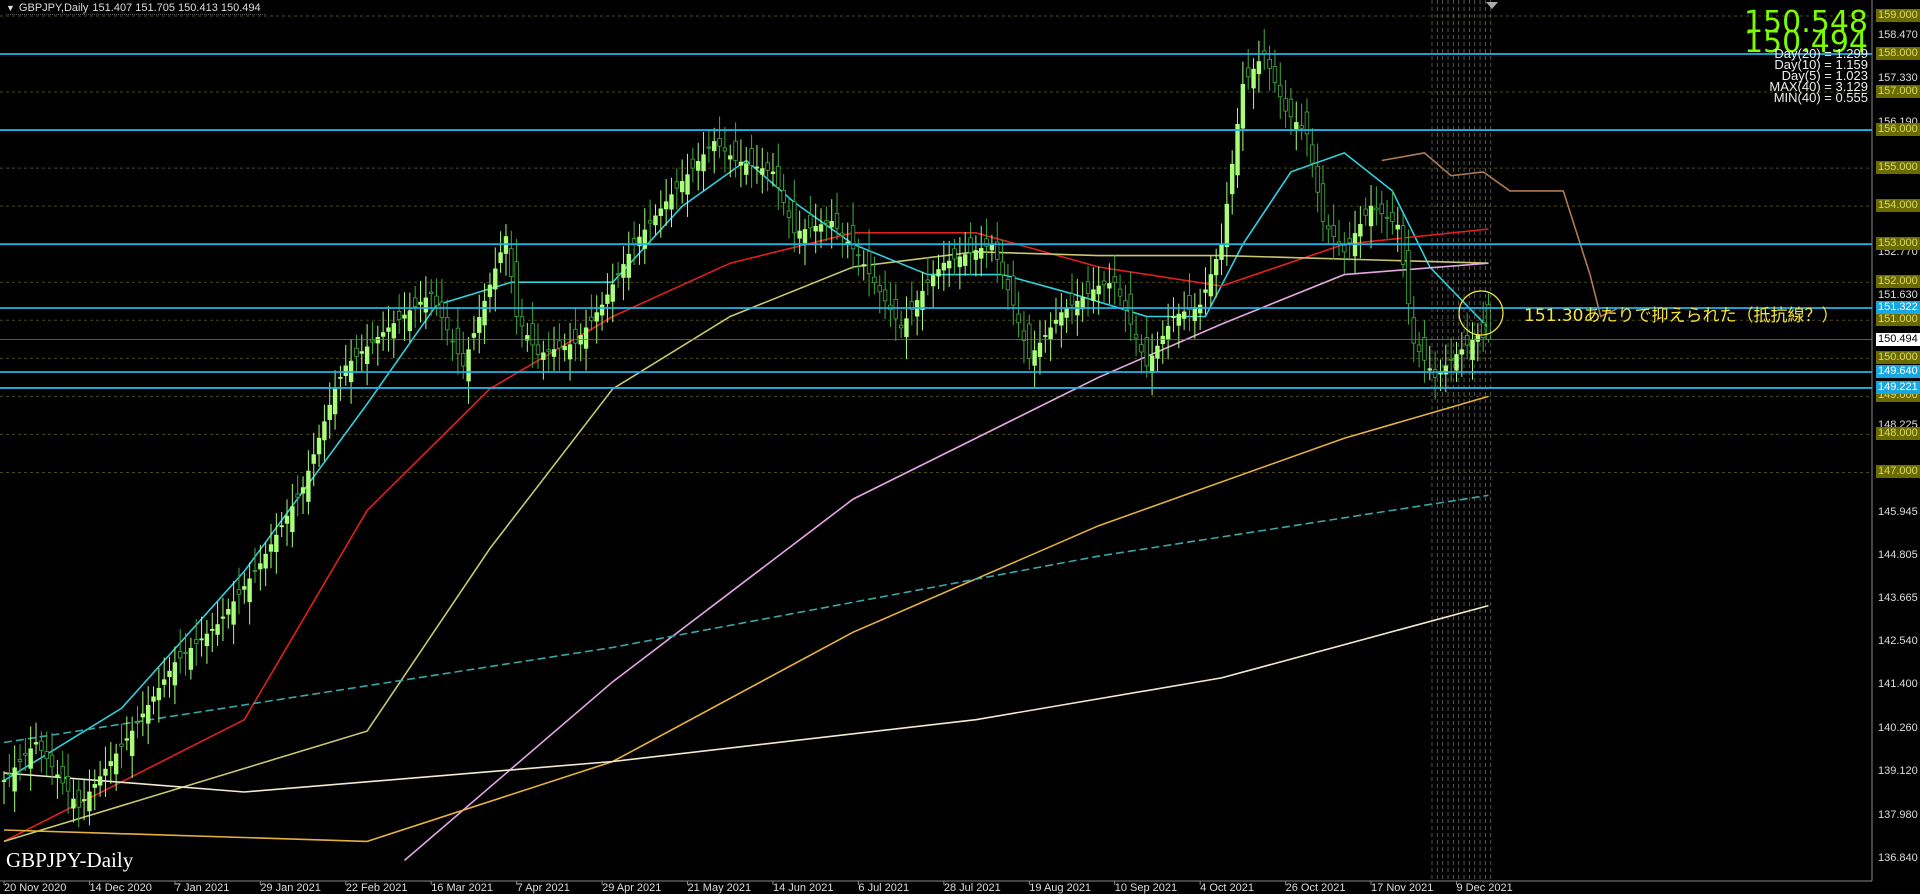 This screenshot has width=1920, height=894. What do you see at coordinates (10, 8) in the screenshot?
I see `dropdown-triangle-icon: ▼` at bounding box center [10, 8].